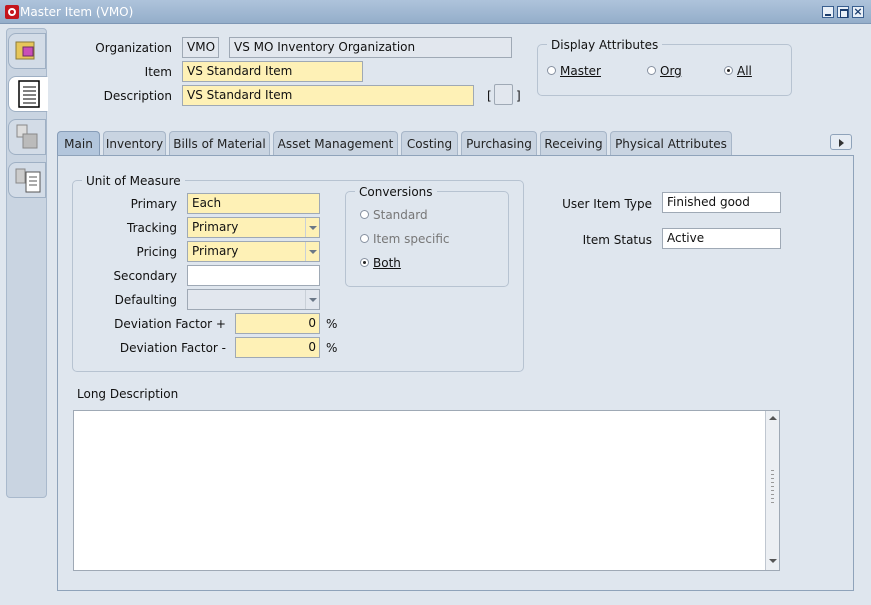 The width and height of the screenshot is (871, 605). I want to click on tab-purchasing: Purchasing, so click(499, 143).